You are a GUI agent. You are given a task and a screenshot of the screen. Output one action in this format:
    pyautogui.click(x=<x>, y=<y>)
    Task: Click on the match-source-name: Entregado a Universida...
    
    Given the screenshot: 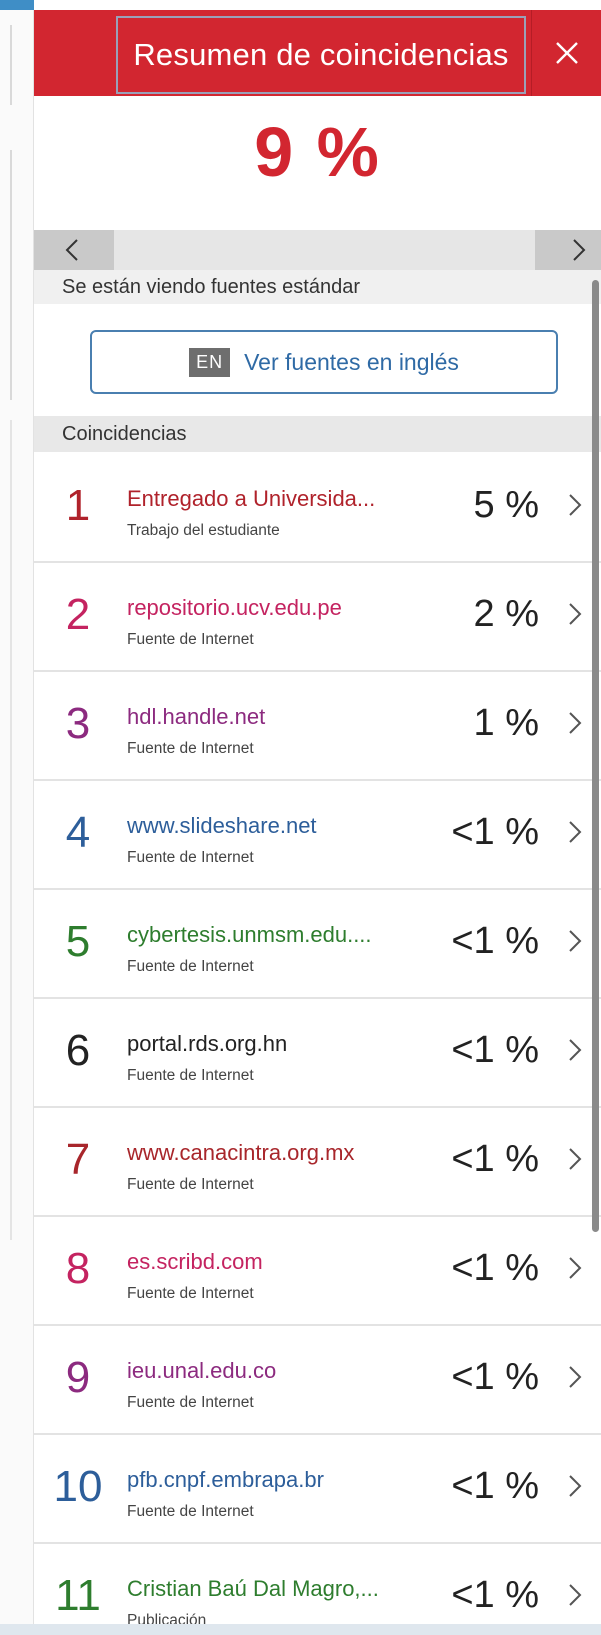 What is the action you would take?
    pyautogui.click(x=251, y=499)
    